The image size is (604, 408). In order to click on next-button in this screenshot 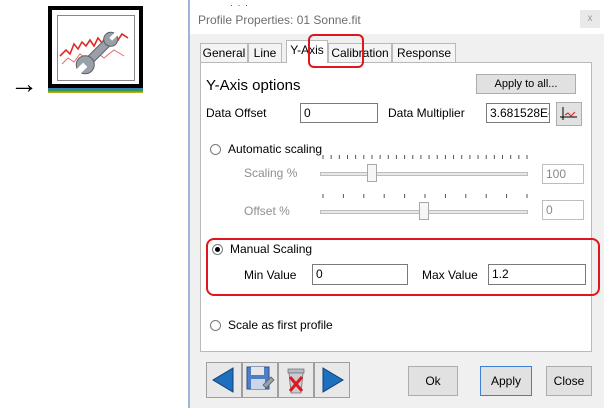, I will do `click(332, 380)`.